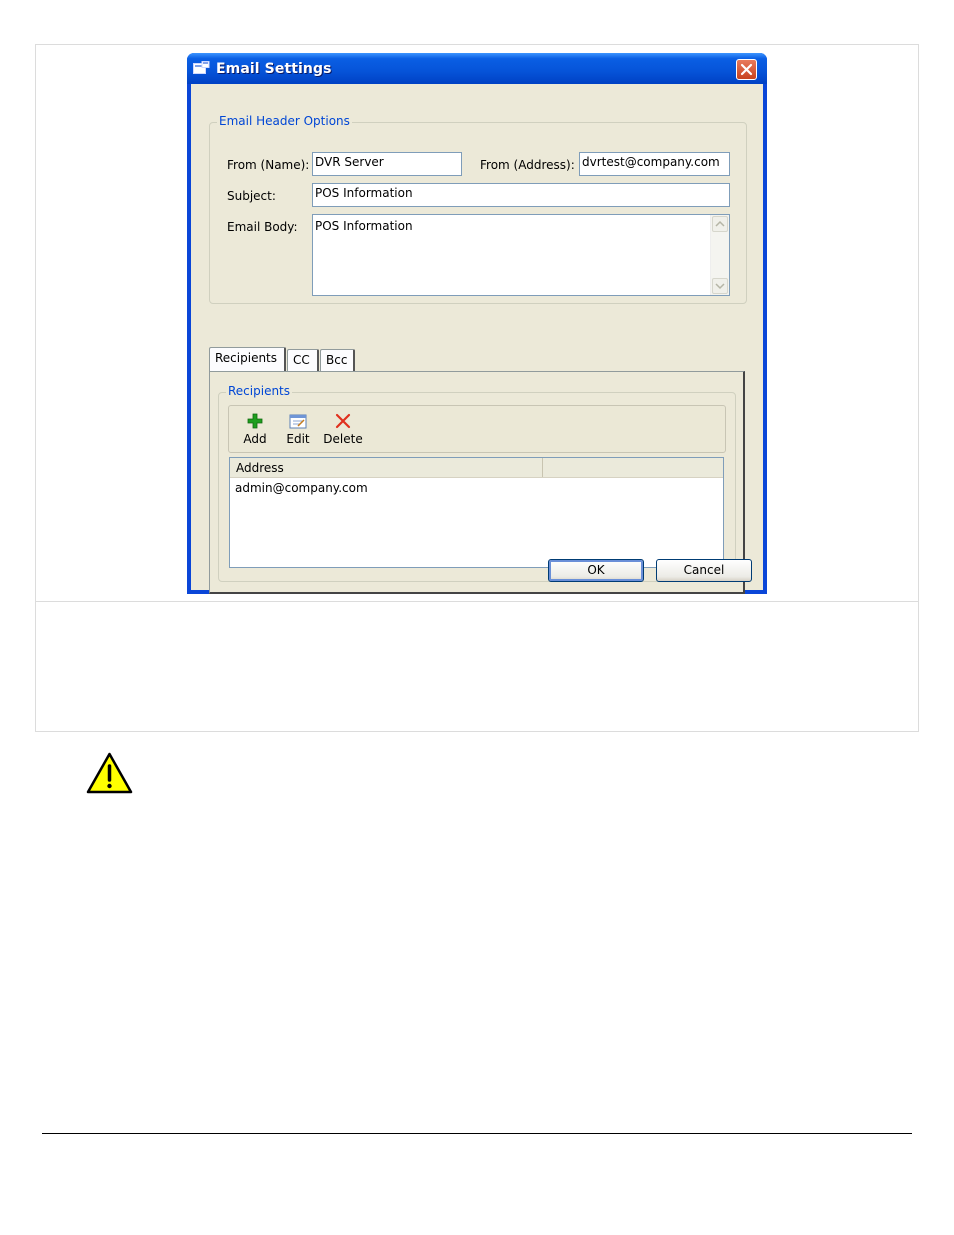 Image resolution: width=954 pixels, height=1235 pixels. I want to click on edit-form-icon, so click(298, 421).